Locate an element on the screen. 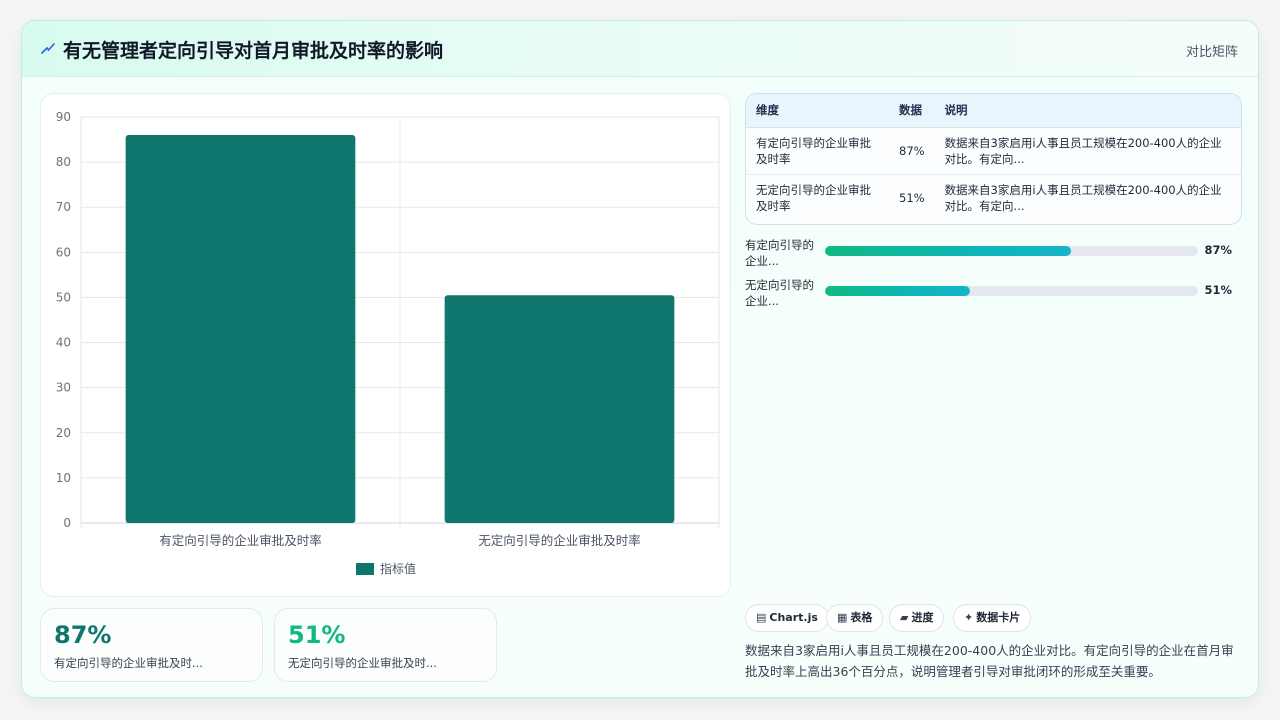 The height and width of the screenshot is (720, 1280). table-header-dimension: 维度 is located at coordinates (817, 111).